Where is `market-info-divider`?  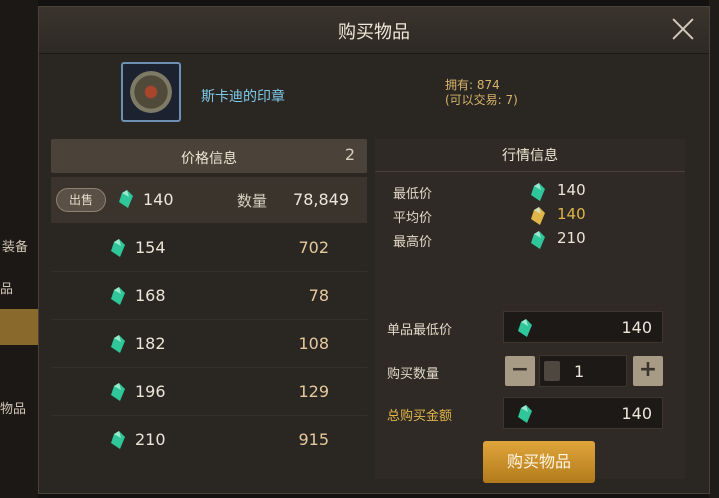
market-info-divider is located at coordinates (530, 171).